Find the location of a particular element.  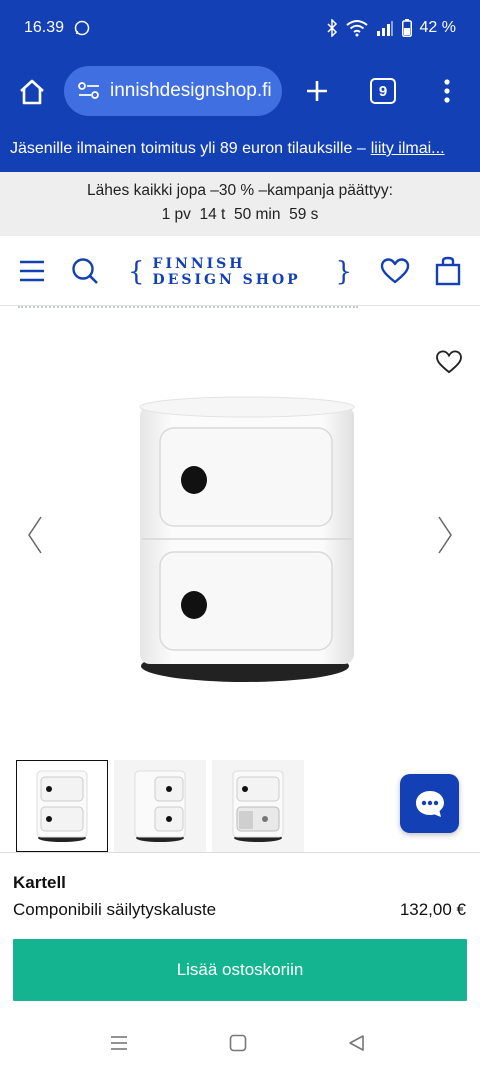

heart-outline-icon is located at coordinates (449, 362).